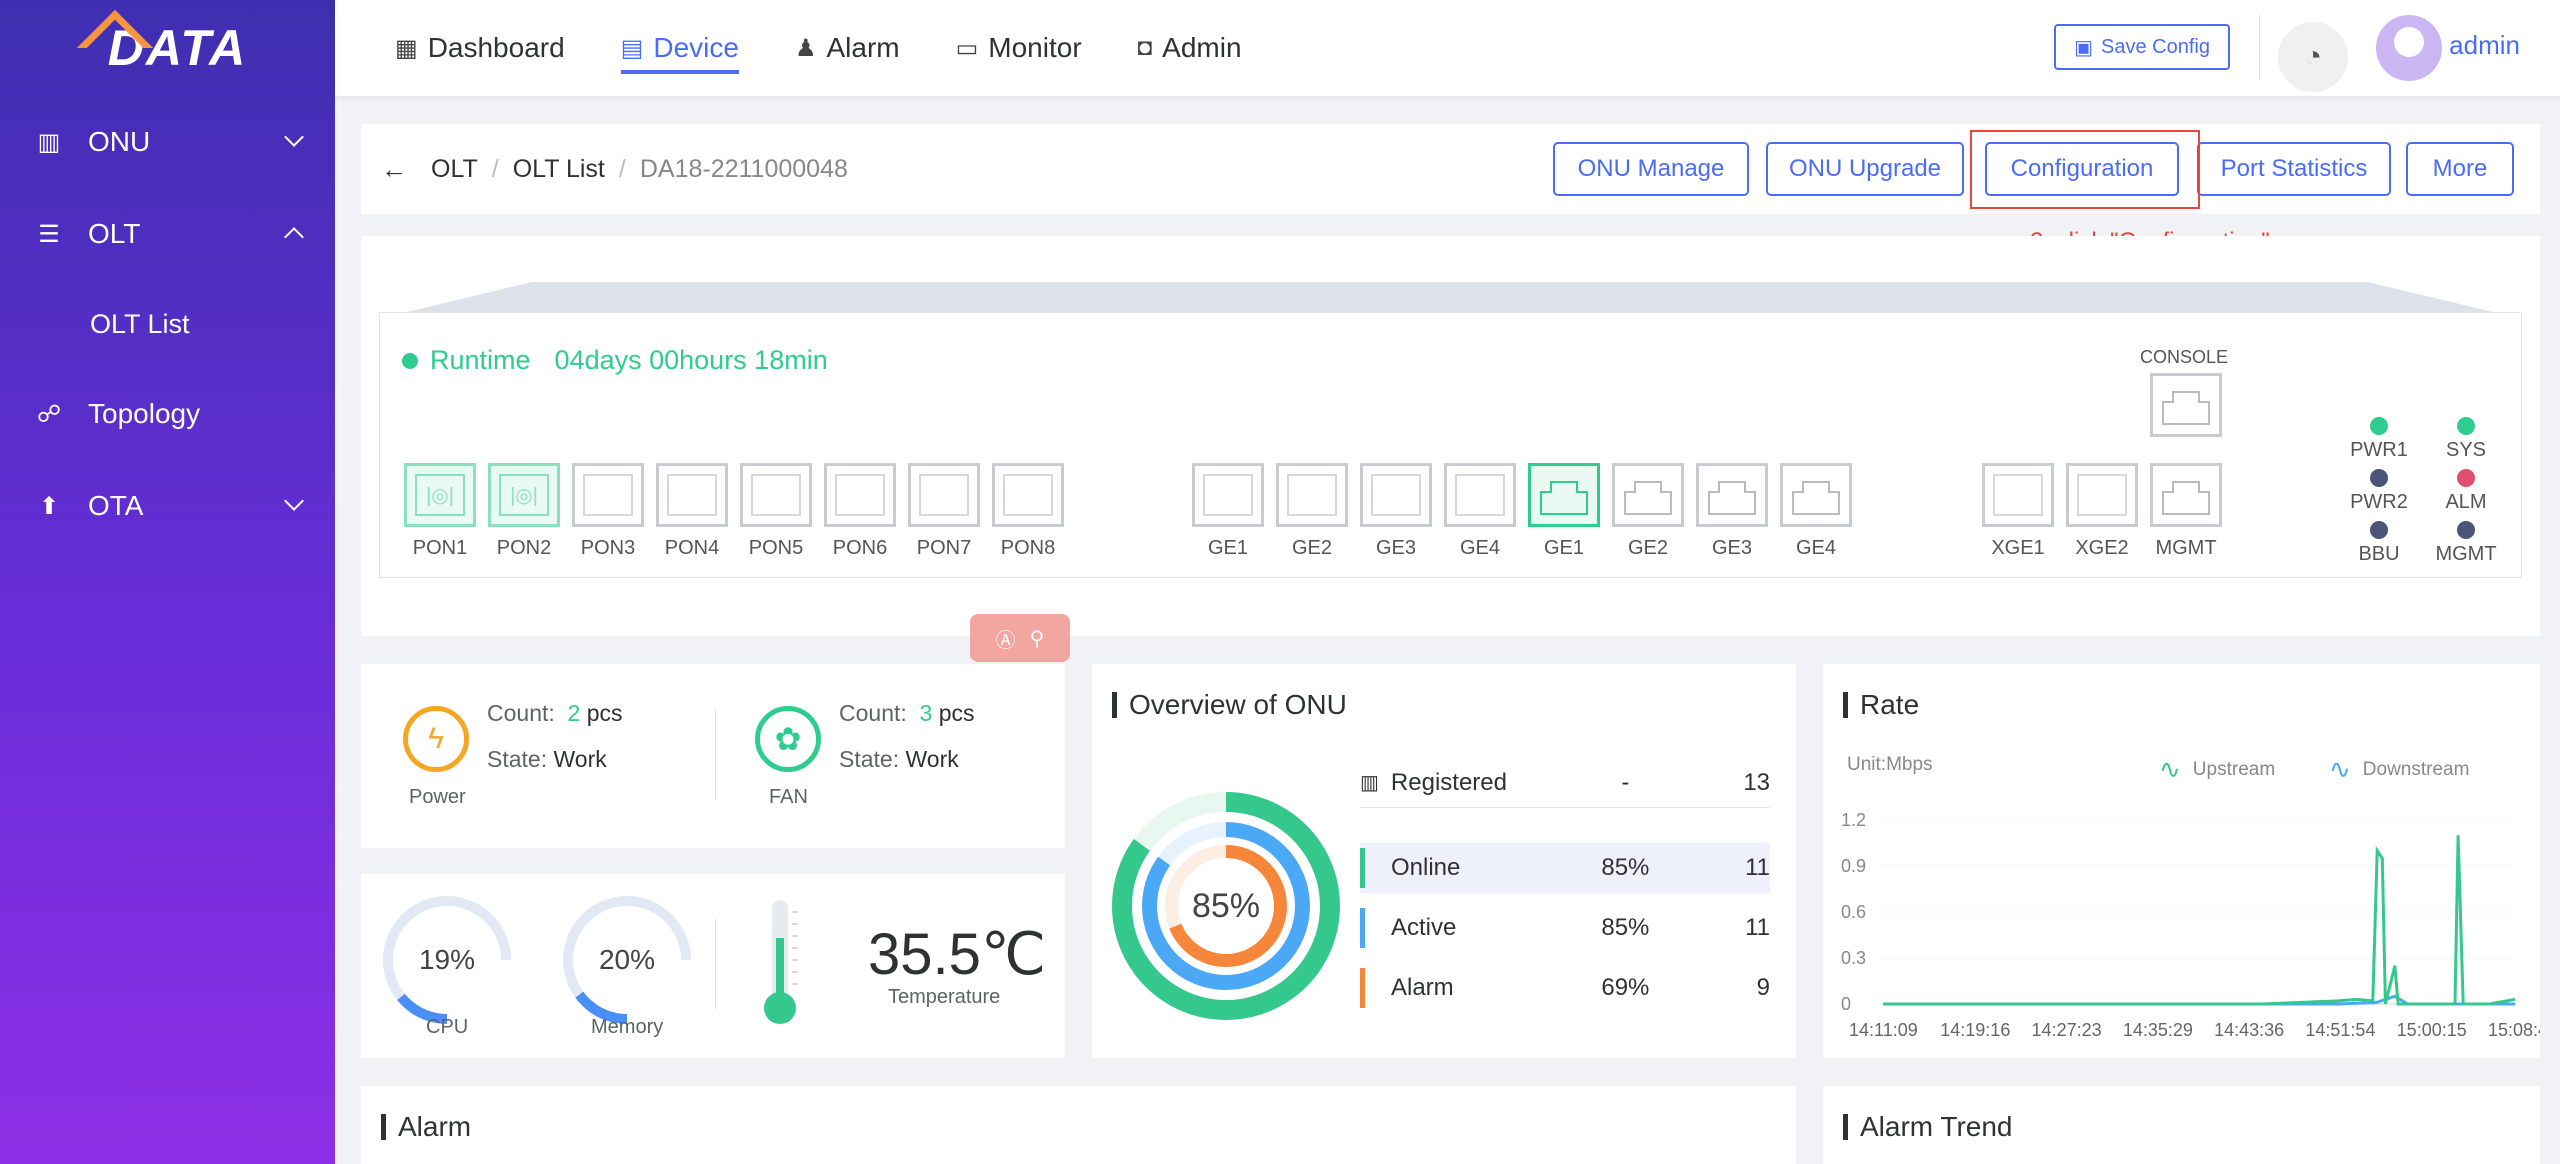  Describe the element at coordinates (1020, 638) in the screenshot. I see `ai-search-badge: Ⓐ ⚲` at that location.